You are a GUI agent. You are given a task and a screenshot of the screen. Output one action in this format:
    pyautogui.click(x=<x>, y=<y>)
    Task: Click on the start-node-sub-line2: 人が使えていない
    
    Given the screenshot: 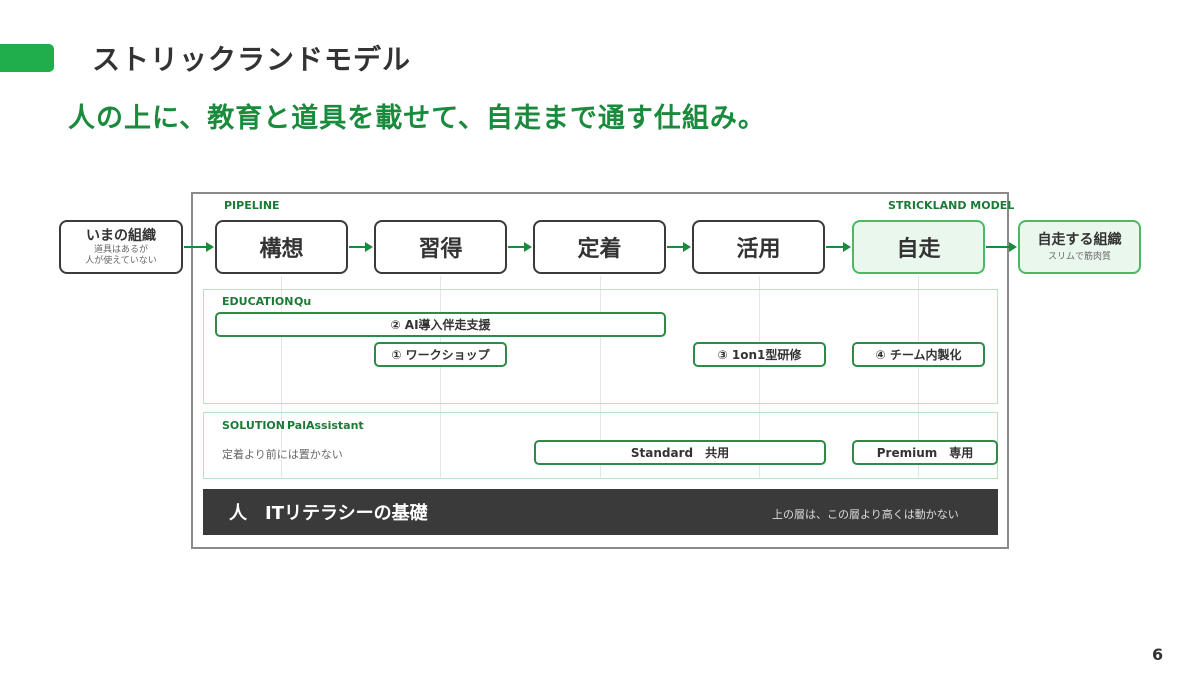 What is the action you would take?
    pyautogui.click(x=121, y=260)
    